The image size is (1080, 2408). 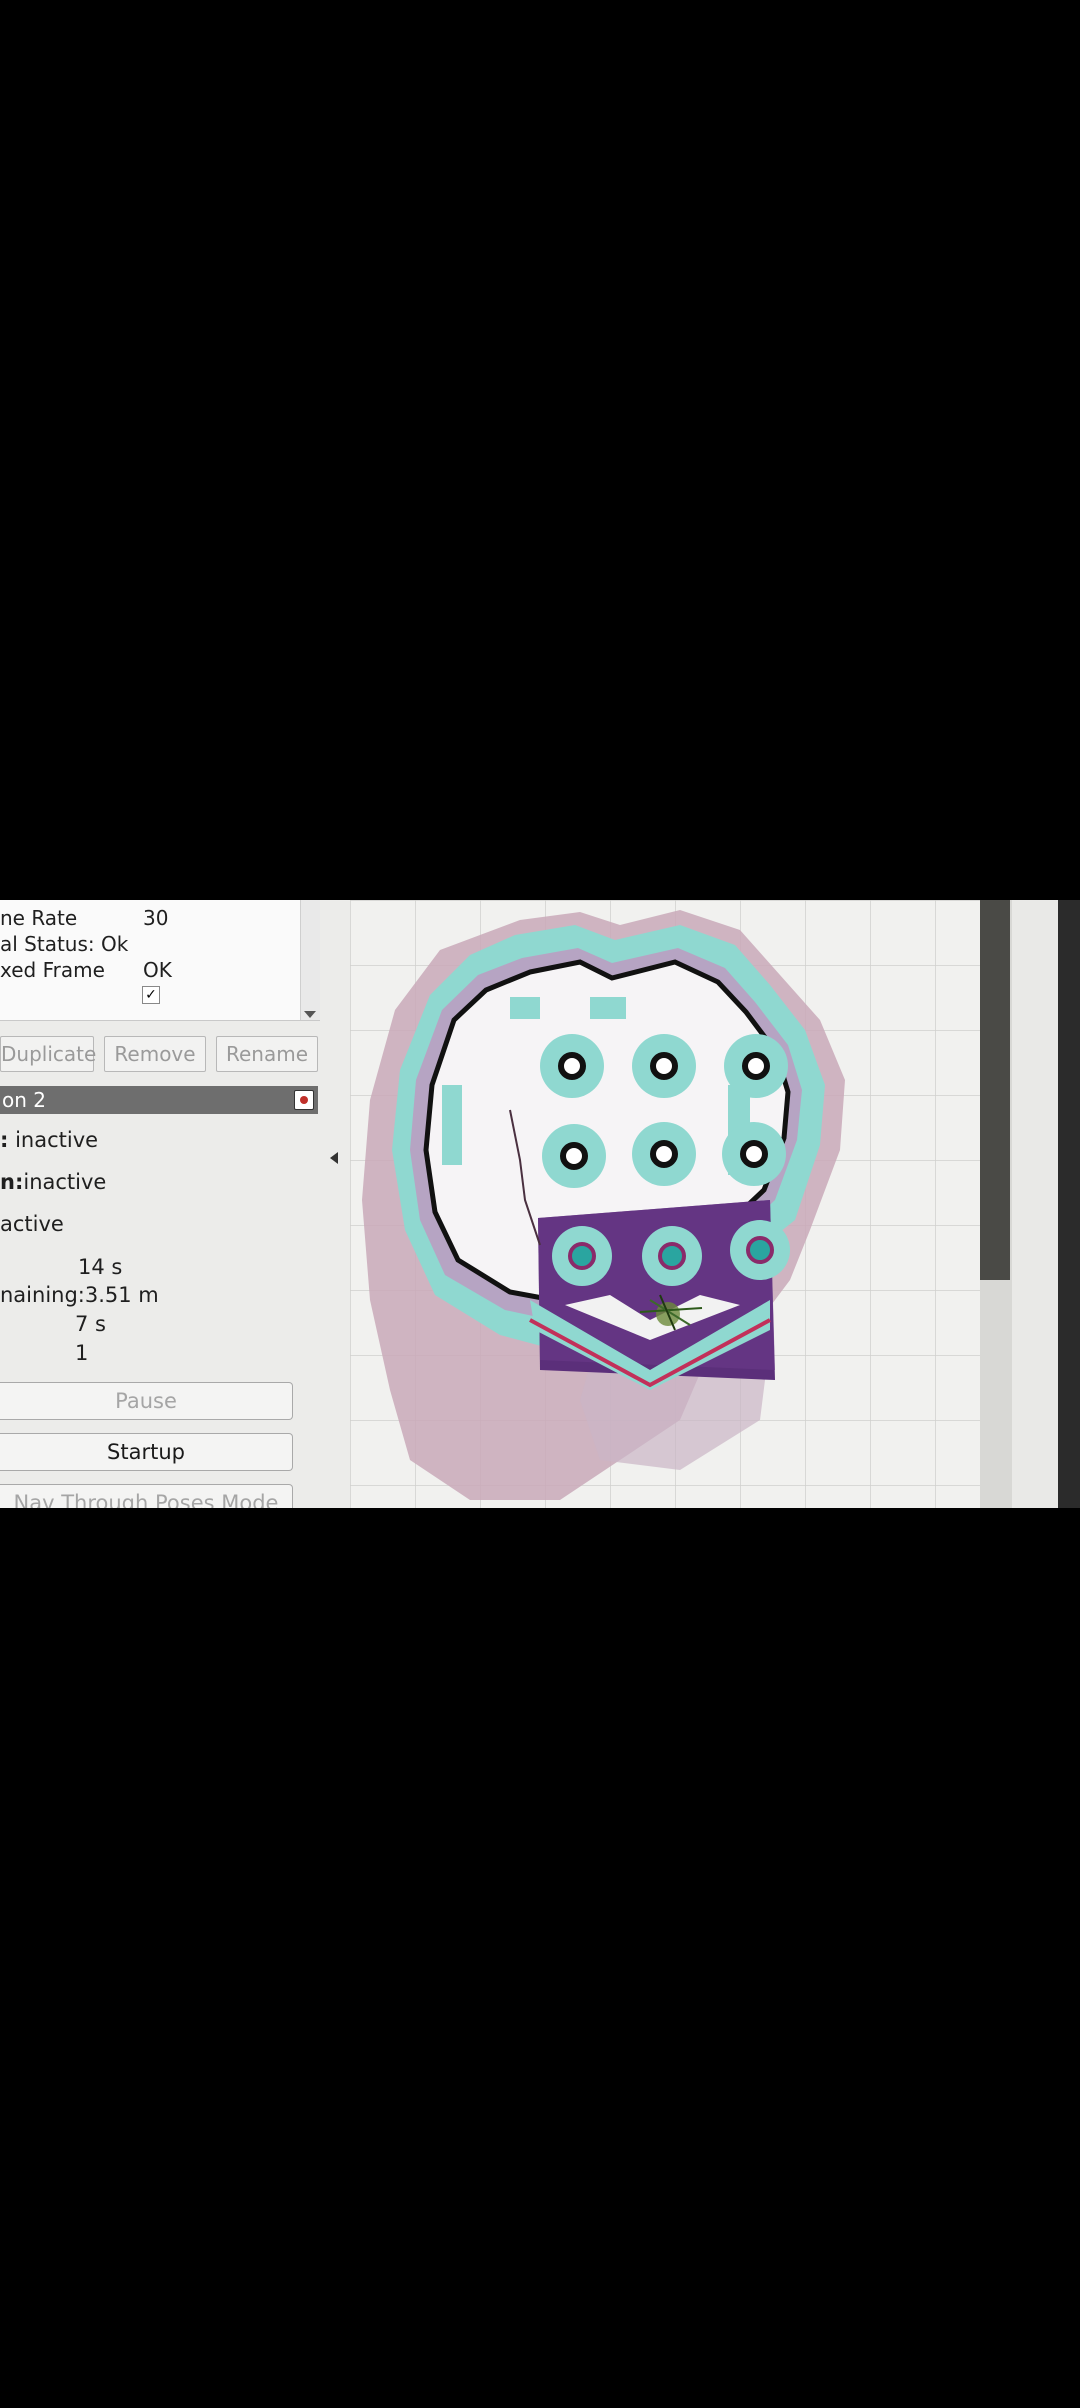 What do you see at coordinates (53, 1182) in the screenshot?
I see `localization-status: n:inactive` at bounding box center [53, 1182].